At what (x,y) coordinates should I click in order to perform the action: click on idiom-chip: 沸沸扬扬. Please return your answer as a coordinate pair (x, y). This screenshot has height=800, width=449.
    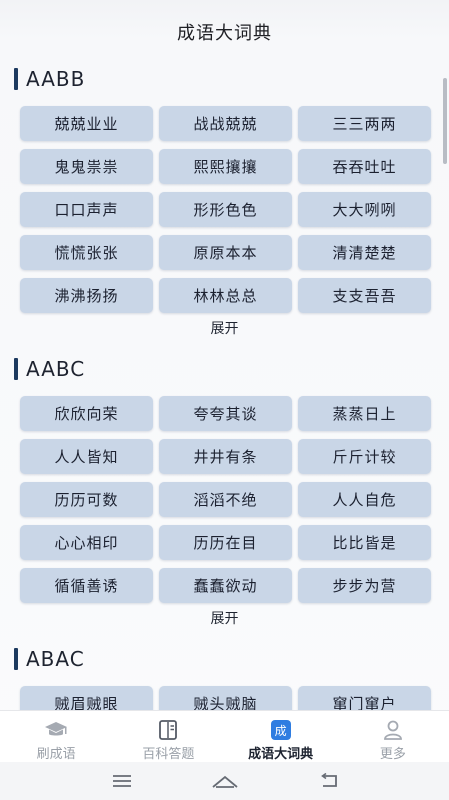
    Looking at the image, I should click on (86, 295).